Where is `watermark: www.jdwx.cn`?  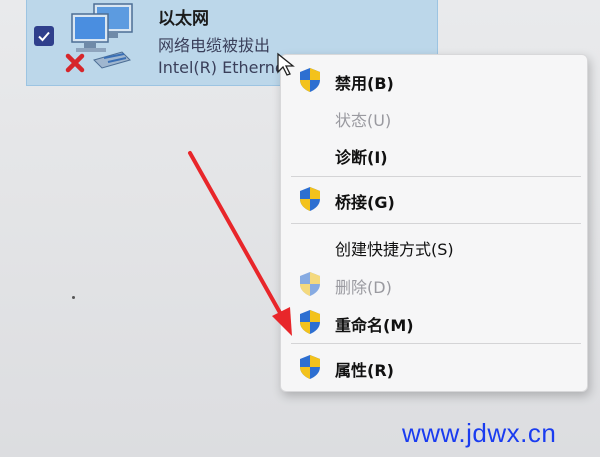
watermark: www.jdwx.cn is located at coordinates (479, 433).